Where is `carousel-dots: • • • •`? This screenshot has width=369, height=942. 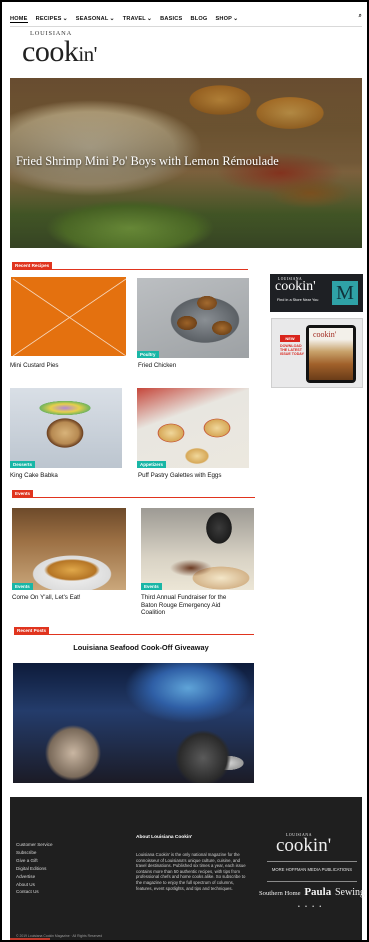 carousel-dots: • • • • is located at coordinates (310, 907).